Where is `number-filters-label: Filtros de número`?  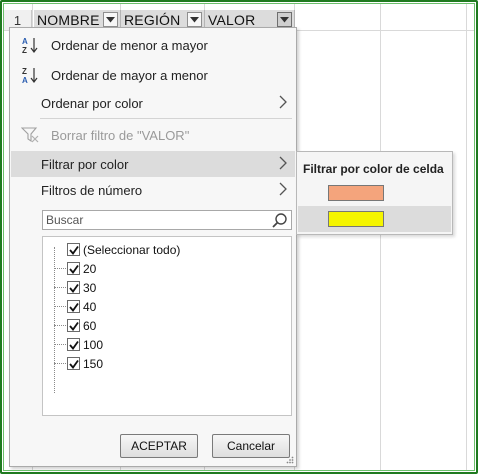 number-filters-label: Filtros de número is located at coordinates (92, 190).